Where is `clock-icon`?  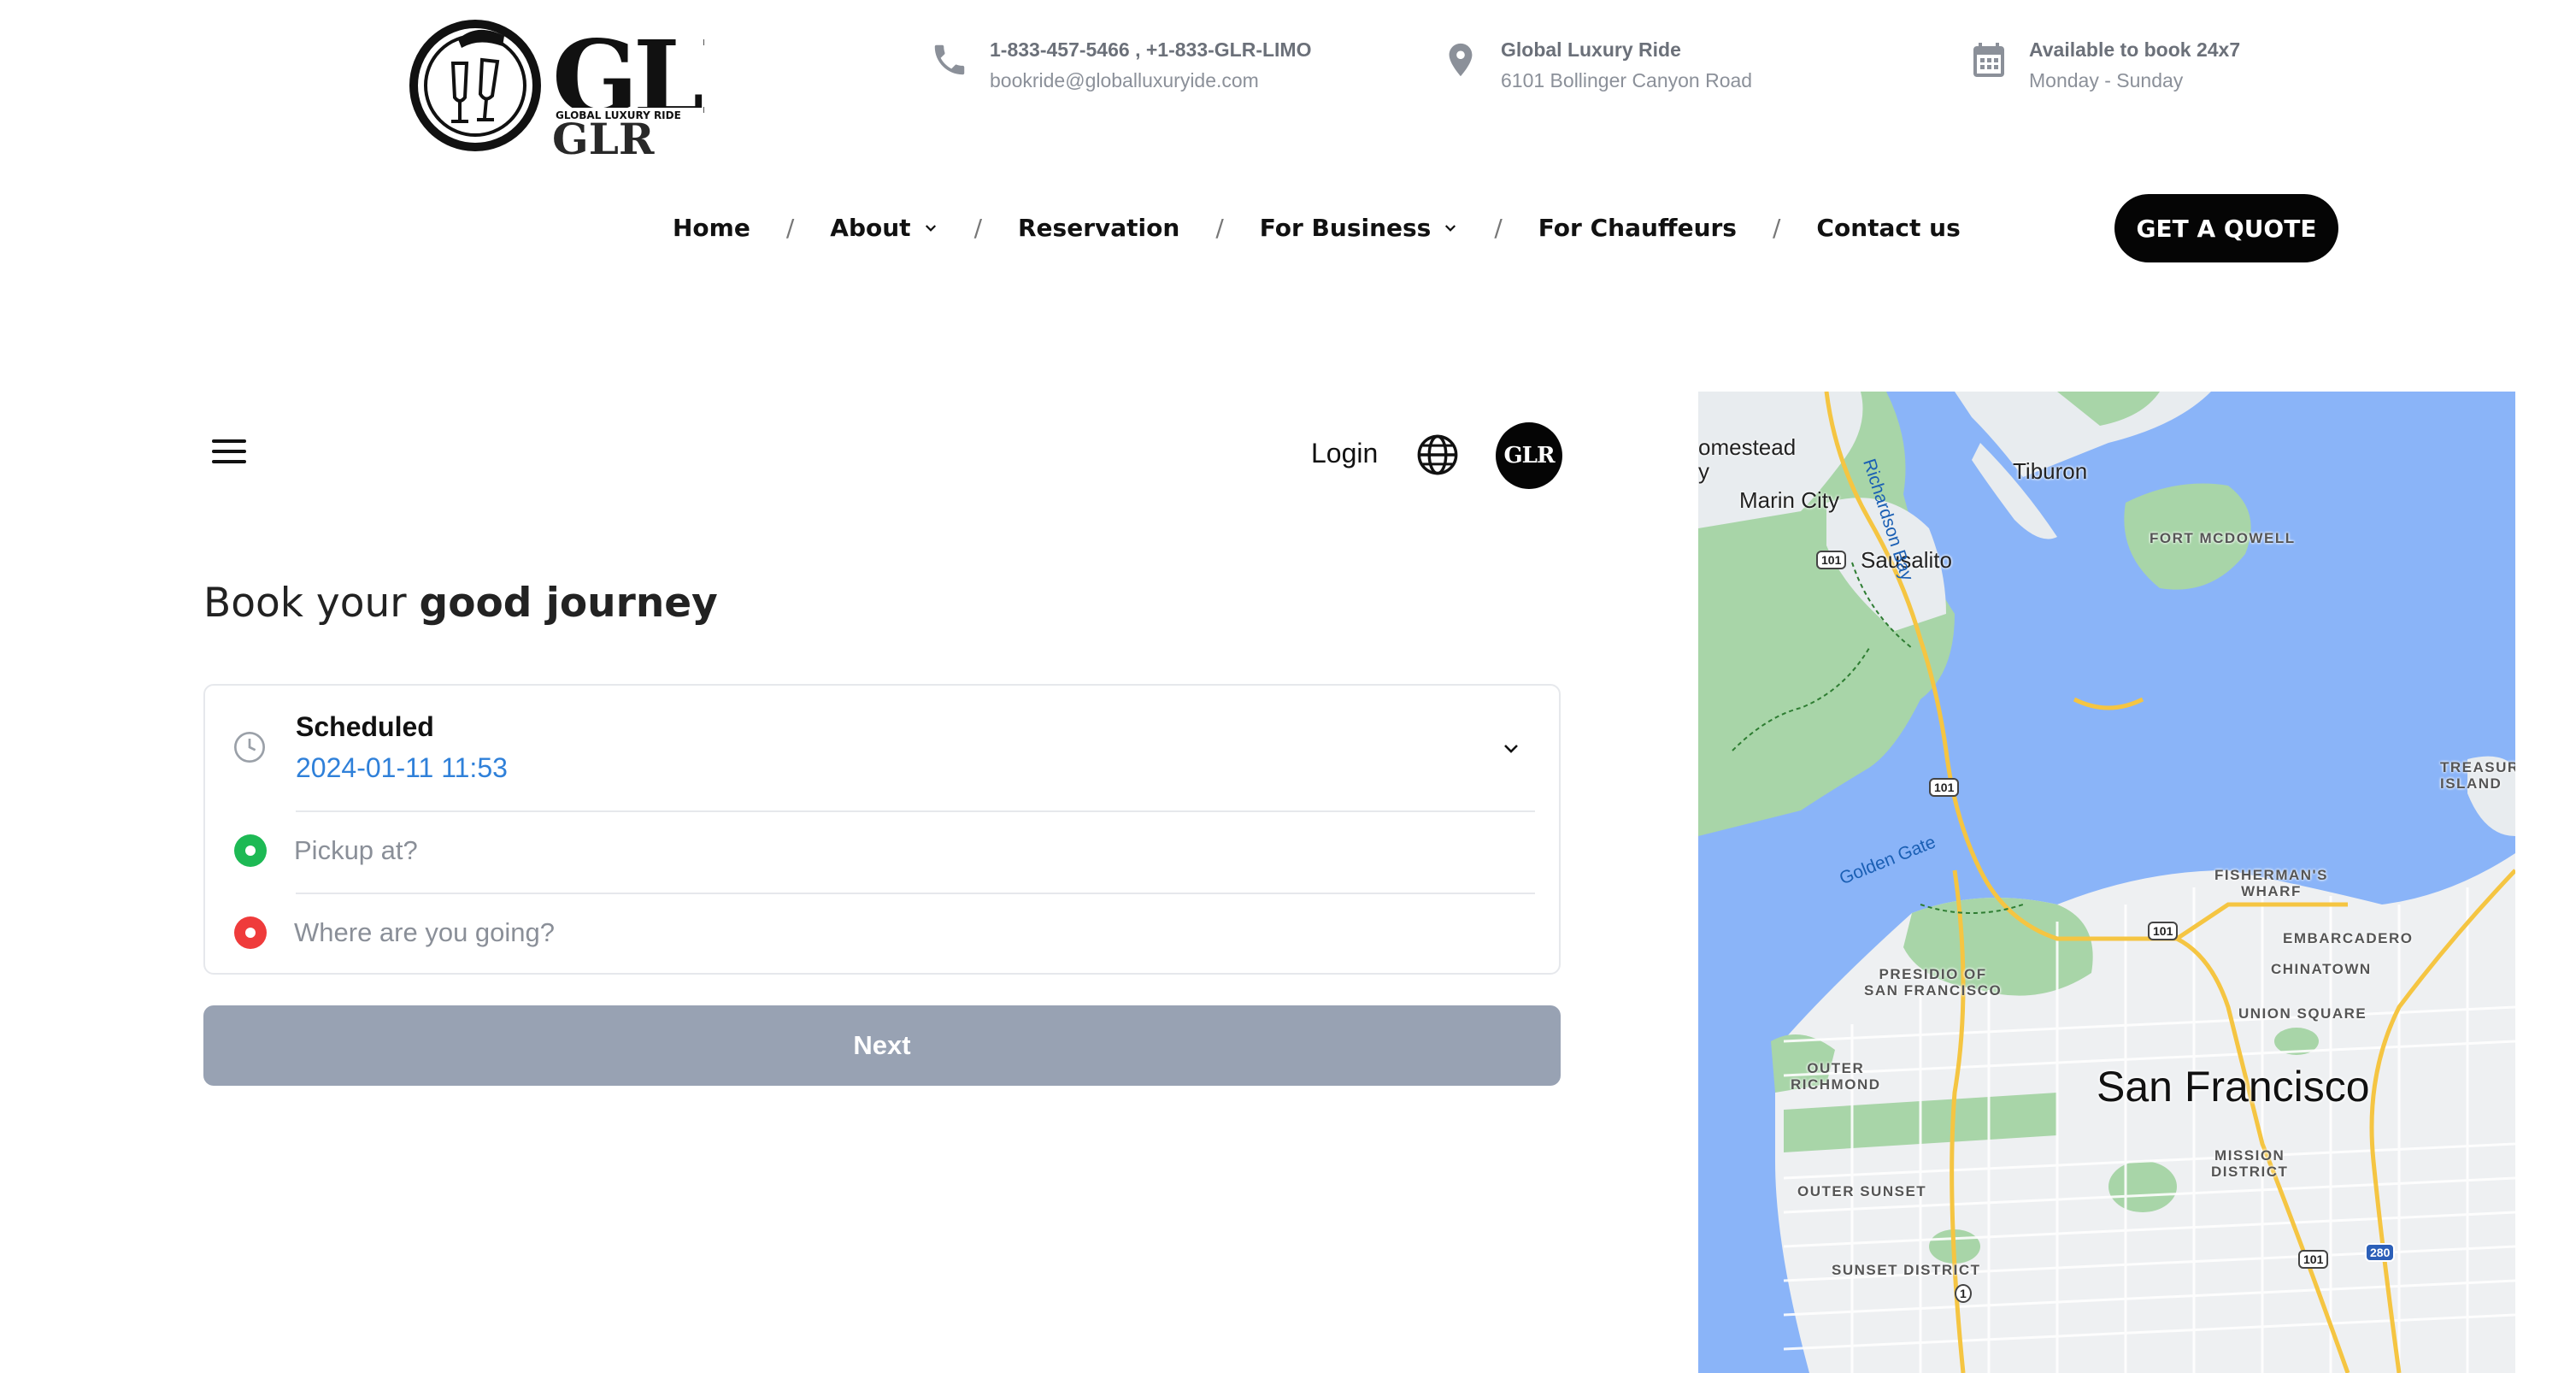
clock-icon is located at coordinates (249, 747).